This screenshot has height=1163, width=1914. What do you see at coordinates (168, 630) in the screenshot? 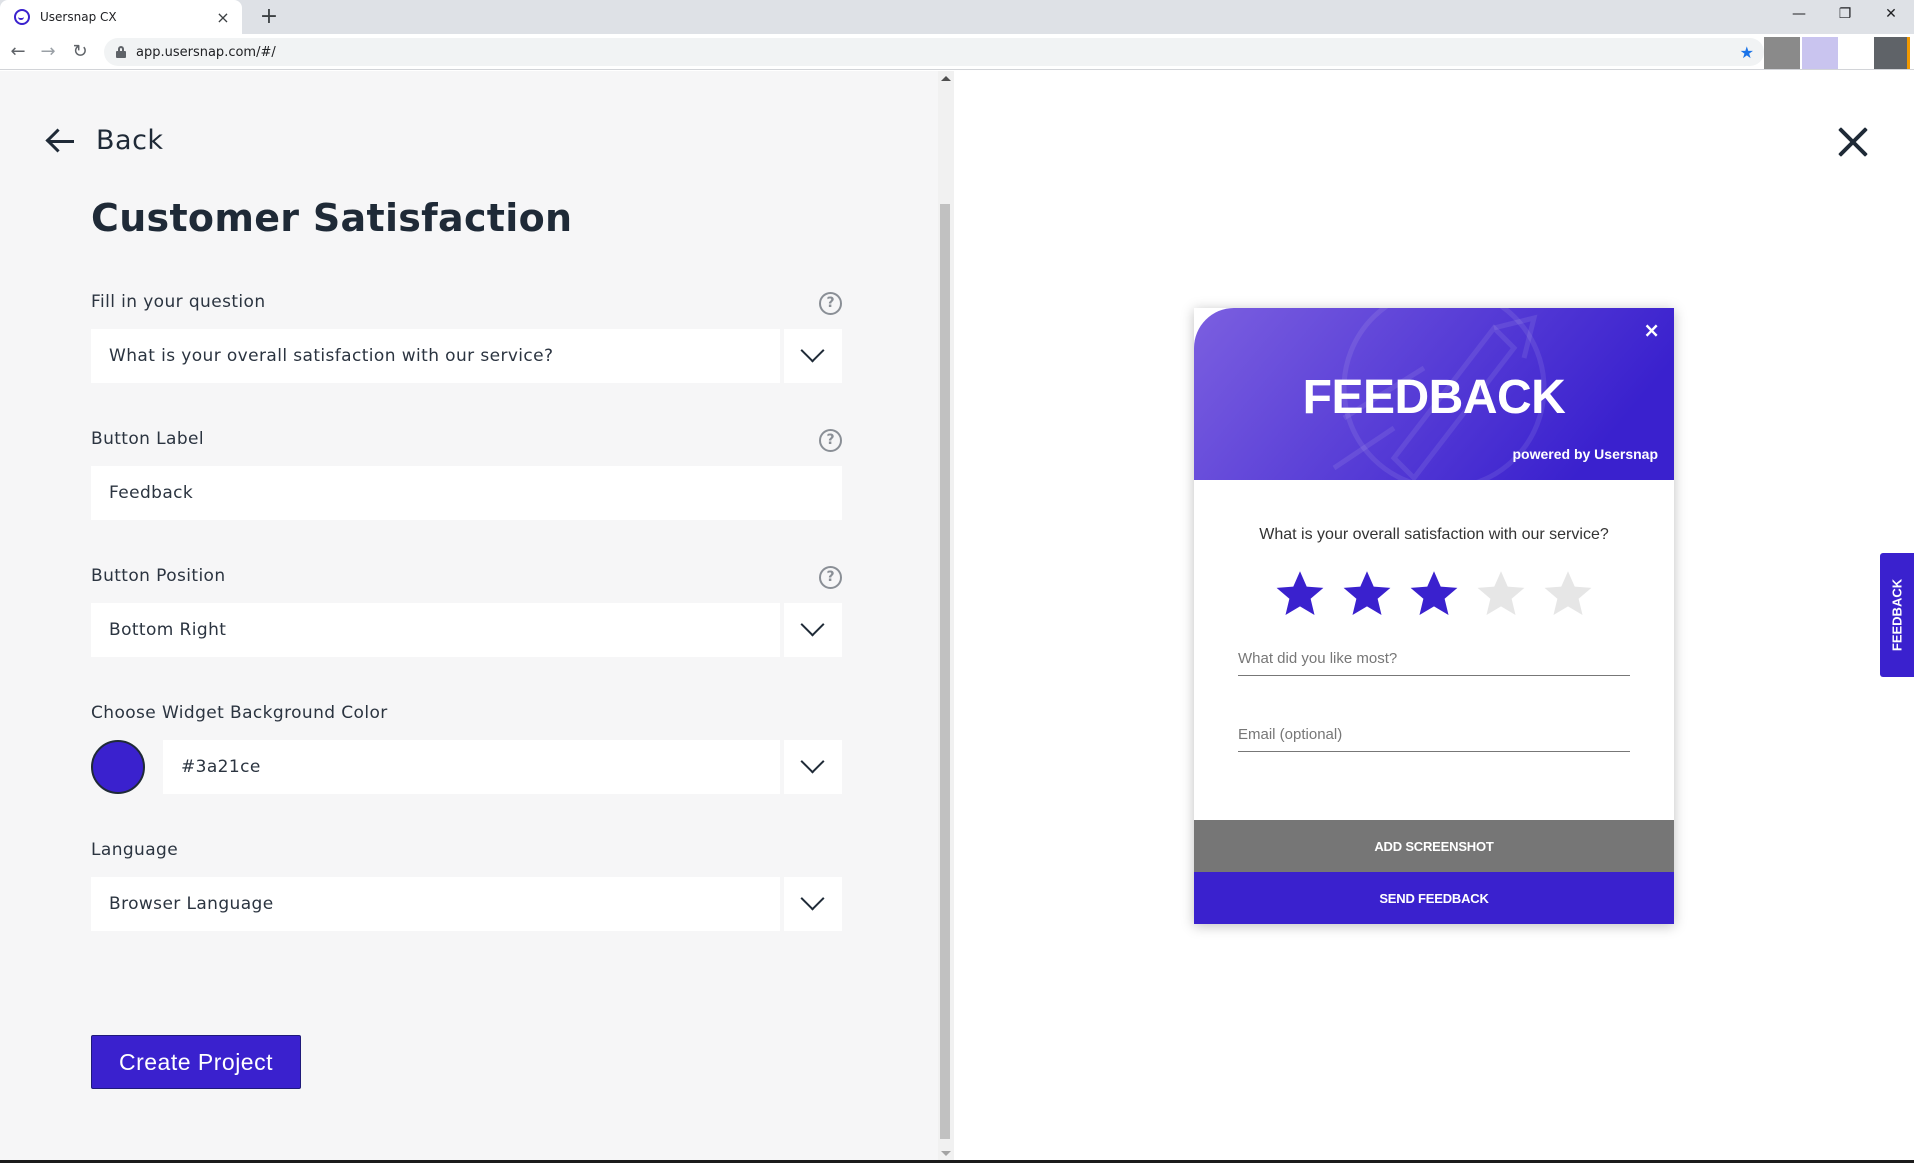
I see `button-position-value: Bottom Right` at bounding box center [168, 630].